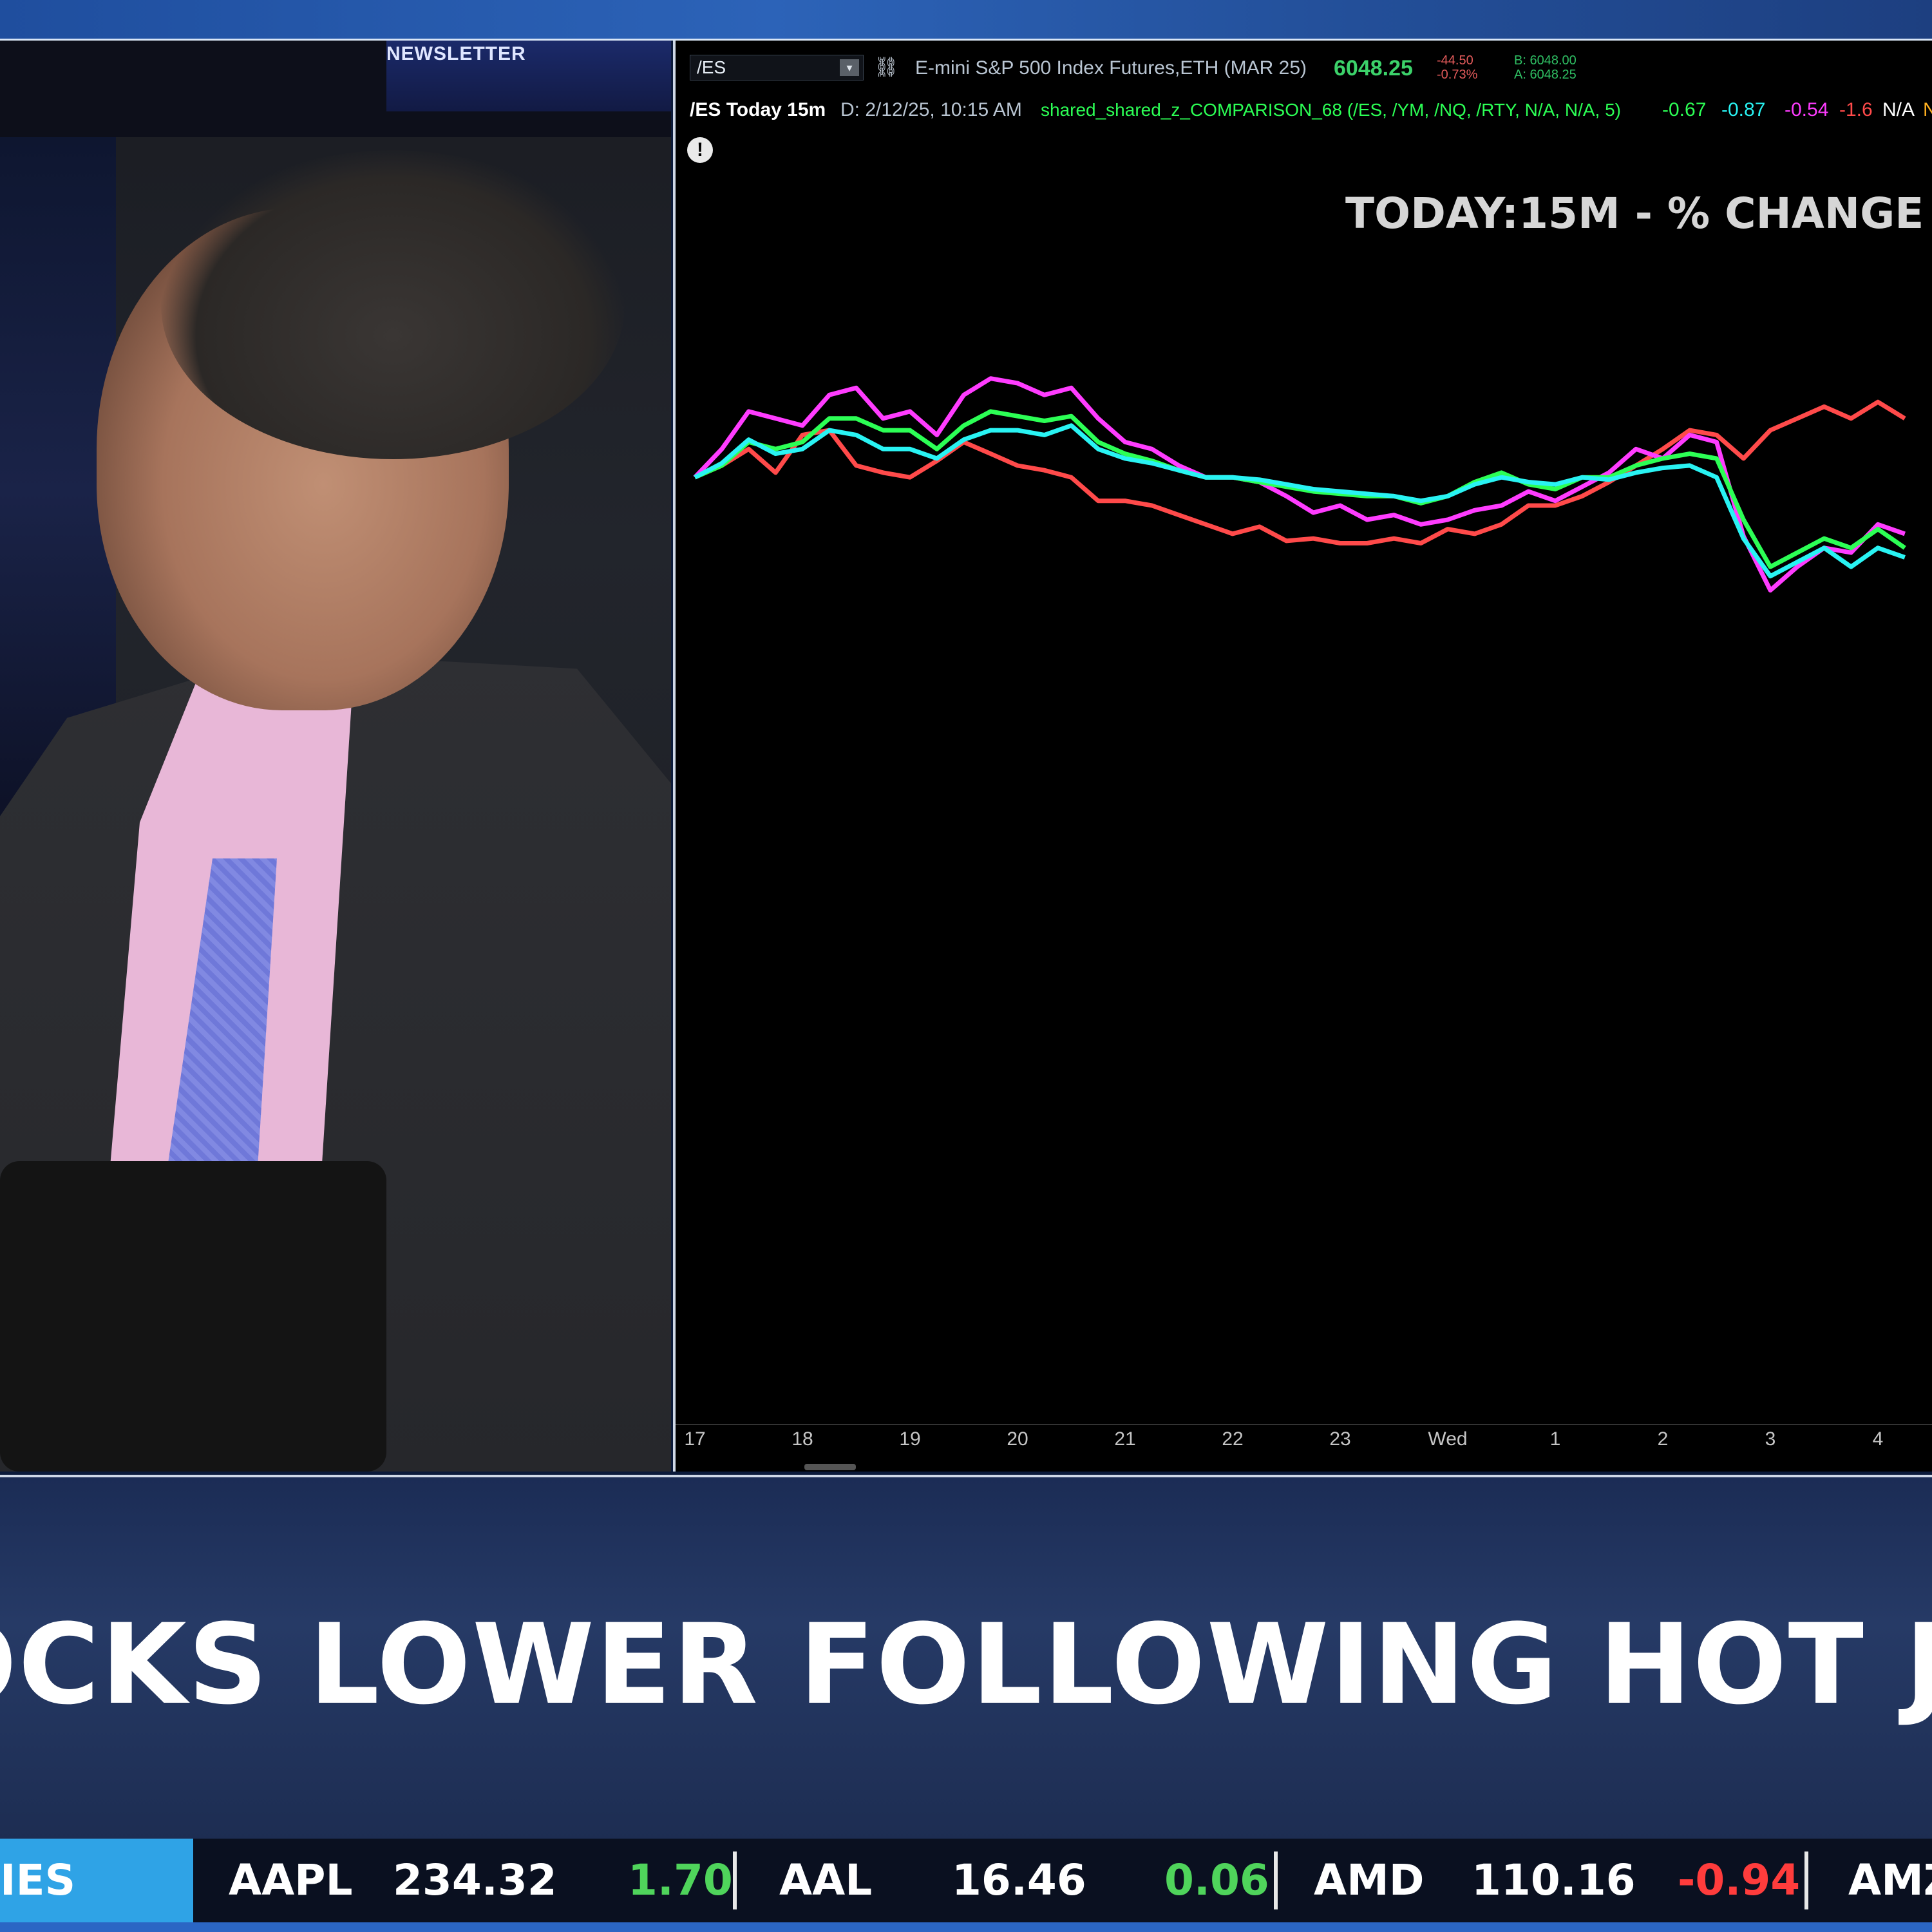 The height and width of the screenshot is (1932, 1932). I want to click on ticker-bottom-bar, so click(966, 1927).